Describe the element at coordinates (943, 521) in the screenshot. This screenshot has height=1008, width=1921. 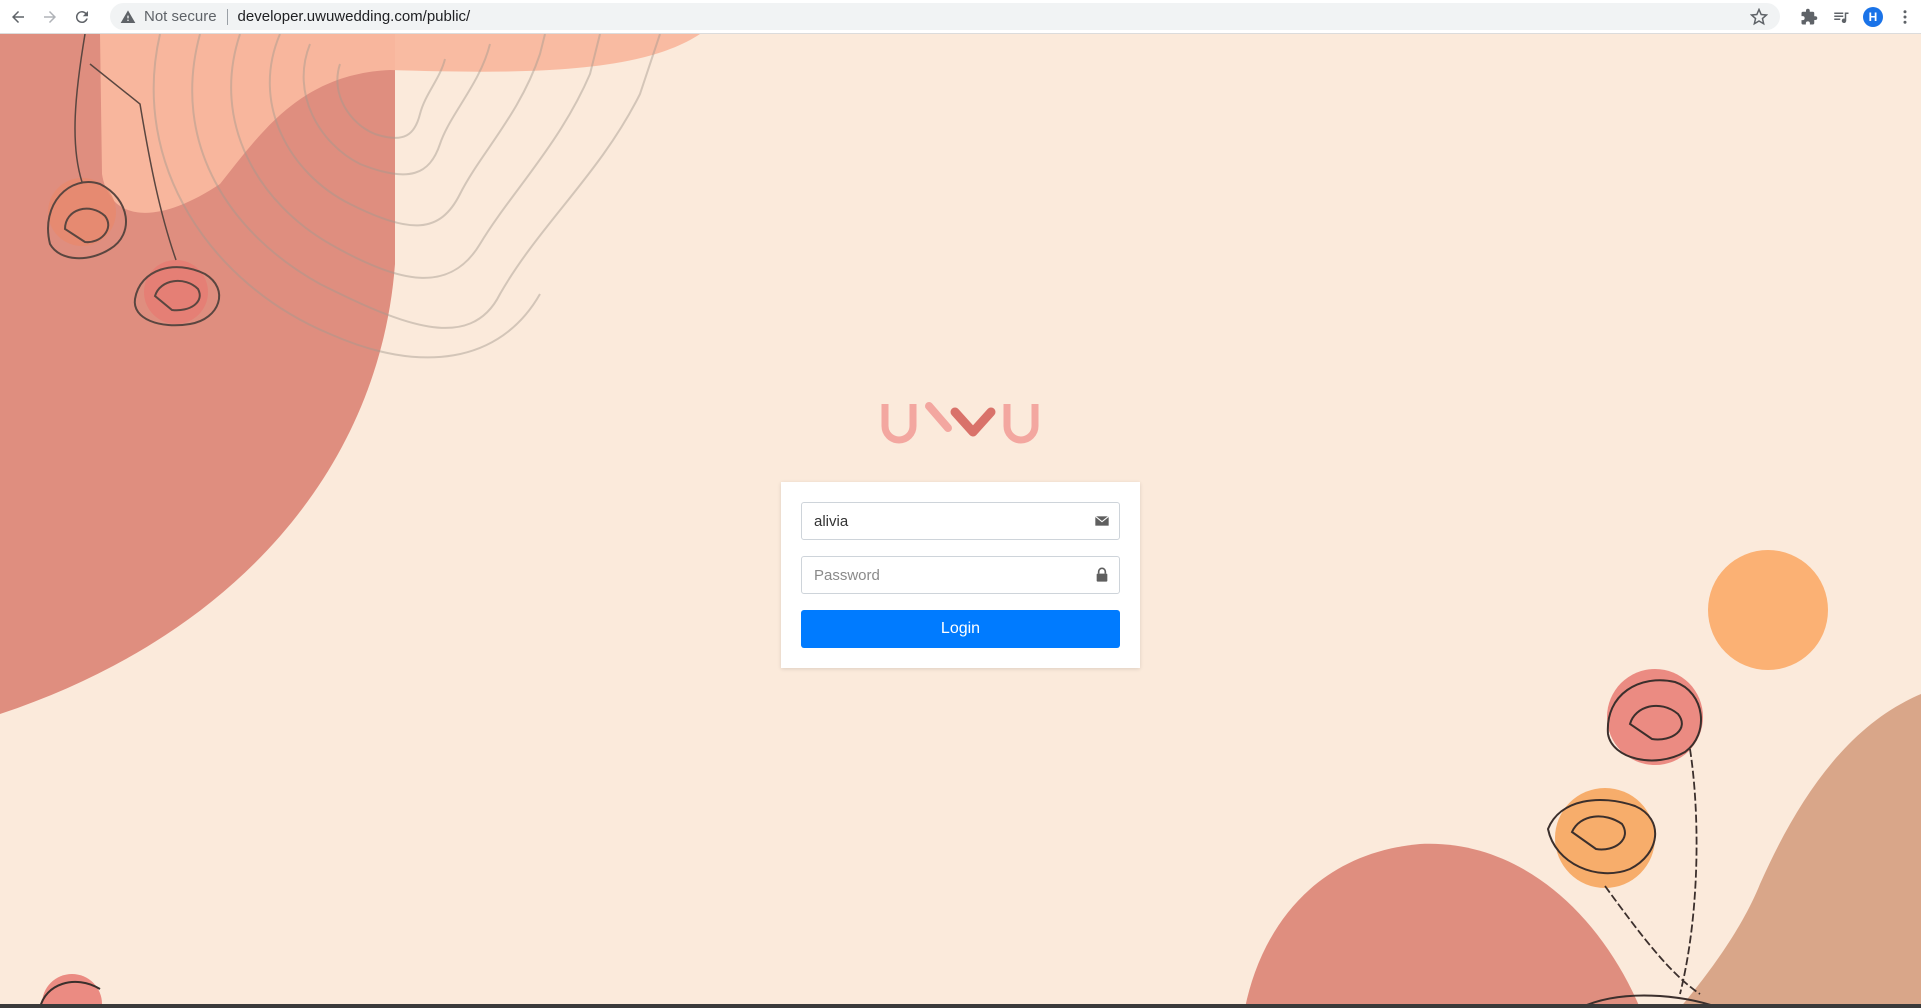
I see `username-input` at that location.